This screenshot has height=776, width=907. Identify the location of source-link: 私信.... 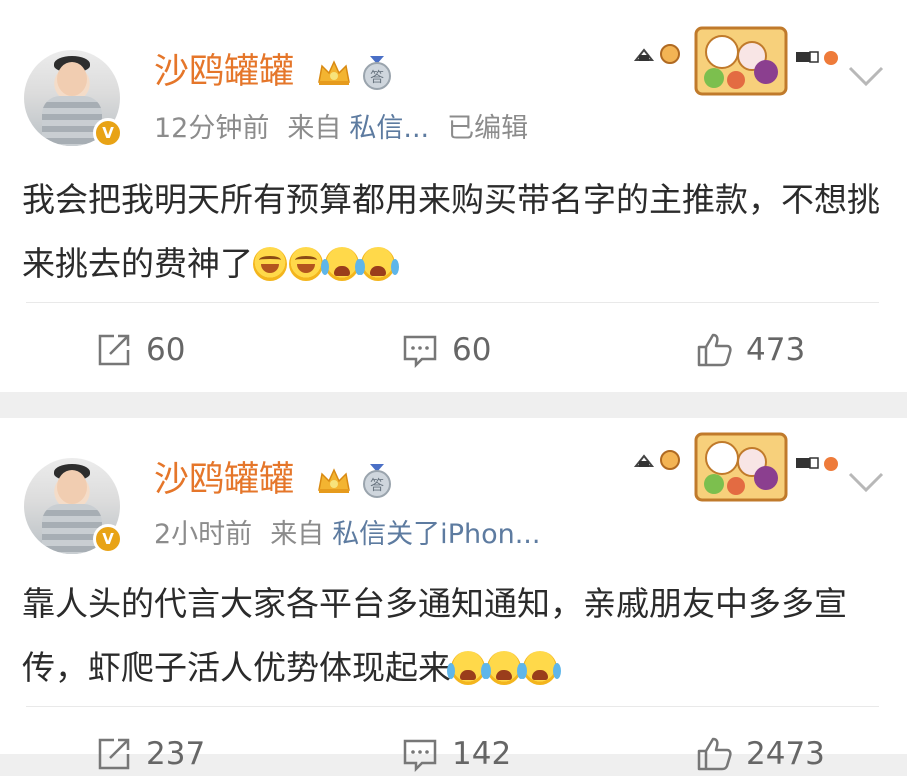
(389, 128).